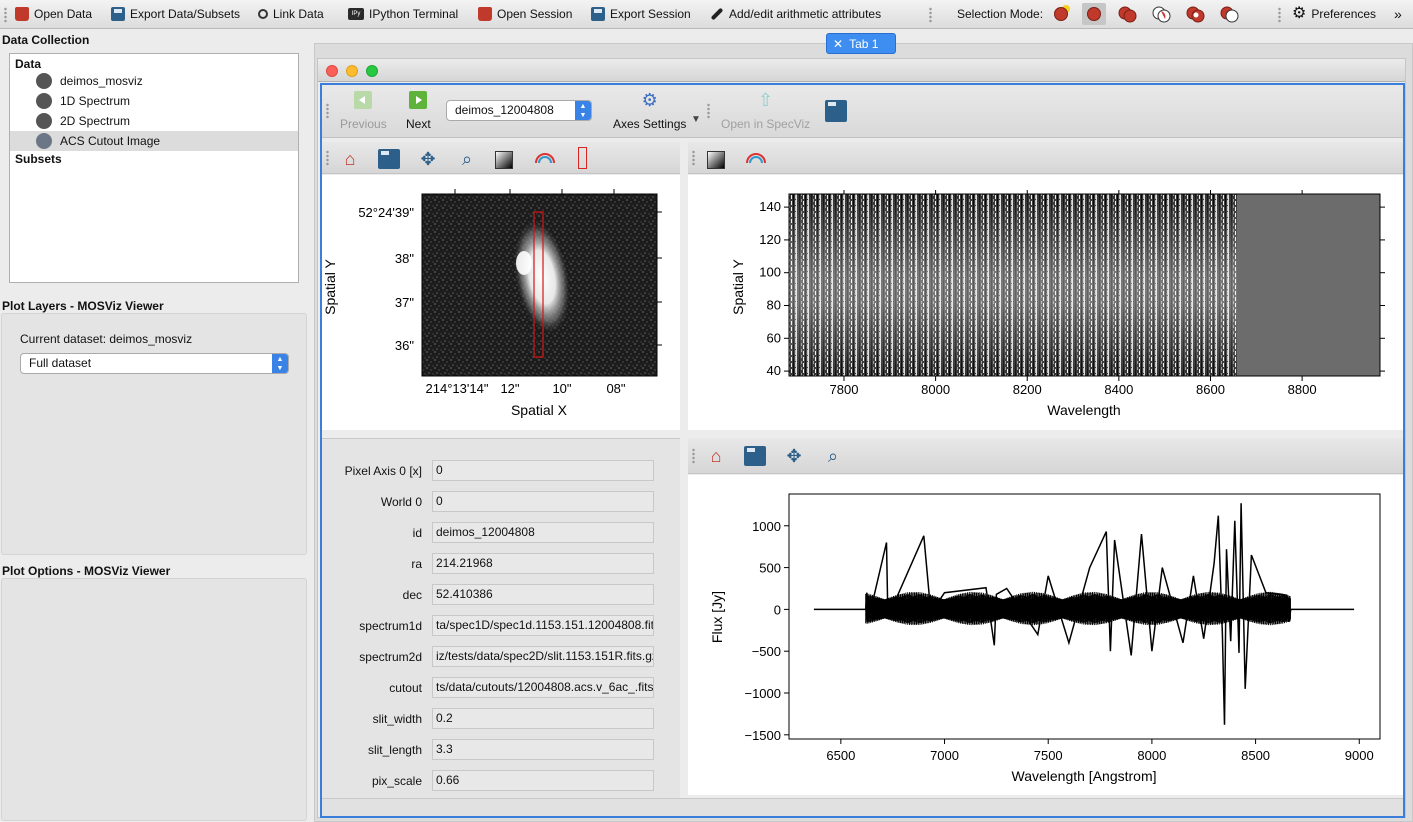 This screenshot has width=1413, height=822. What do you see at coordinates (101, 81) in the screenshot?
I see `data-item-label: deimos_mosviz` at bounding box center [101, 81].